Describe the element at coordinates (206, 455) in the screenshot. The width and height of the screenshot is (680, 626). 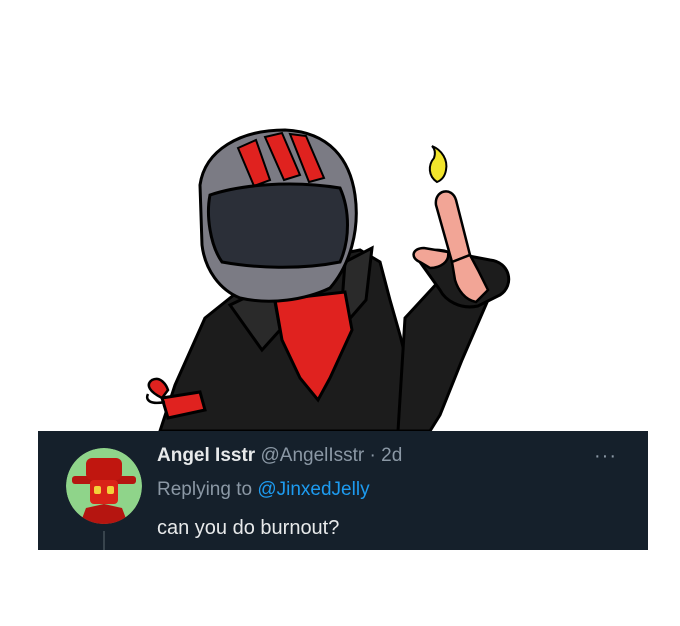
I see `display-name: Angel Isstr` at that location.